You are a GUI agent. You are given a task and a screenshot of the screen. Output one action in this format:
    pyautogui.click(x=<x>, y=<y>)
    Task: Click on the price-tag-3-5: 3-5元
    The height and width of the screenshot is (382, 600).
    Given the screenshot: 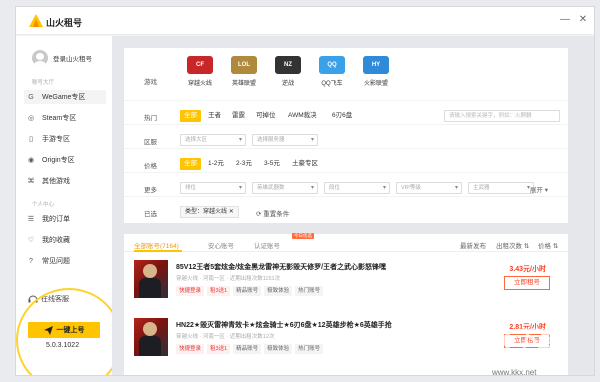 What is the action you would take?
    pyautogui.click(x=272, y=164)
    